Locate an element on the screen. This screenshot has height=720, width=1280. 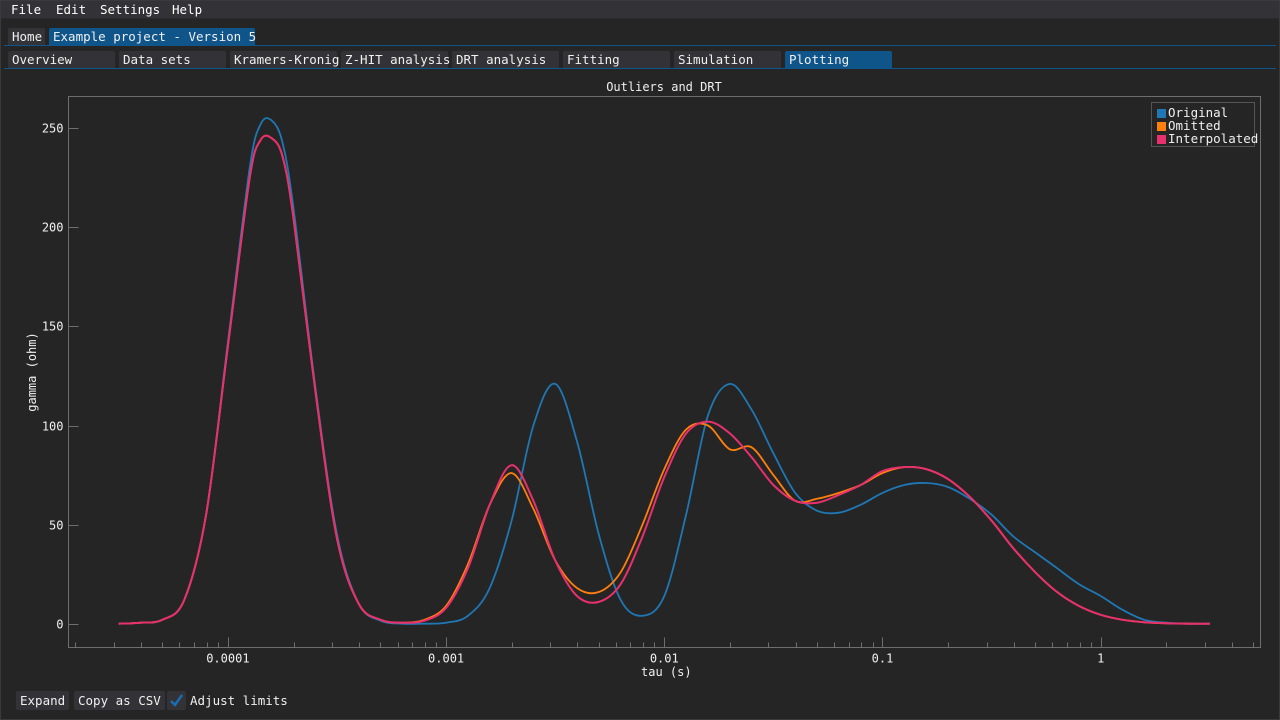
x-tick-label: 0.001 is located at coordinates (446, 659).